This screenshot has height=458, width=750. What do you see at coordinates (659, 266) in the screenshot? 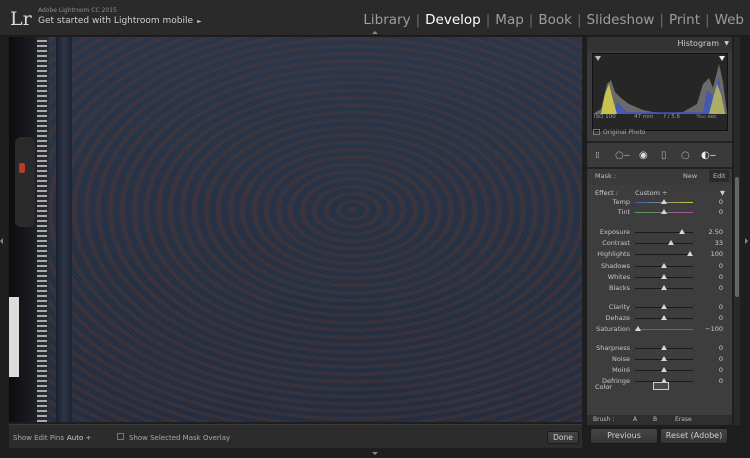
I see `slider-row: Shadows 0` at bounding box center [659, 266].